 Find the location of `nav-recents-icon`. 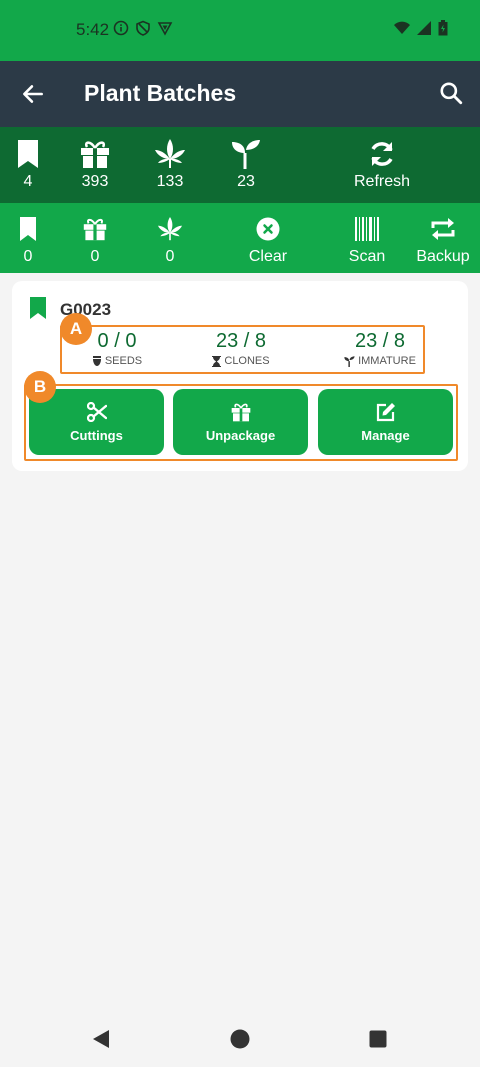

nav-recents-icon is located at coordinates (378, 1039).